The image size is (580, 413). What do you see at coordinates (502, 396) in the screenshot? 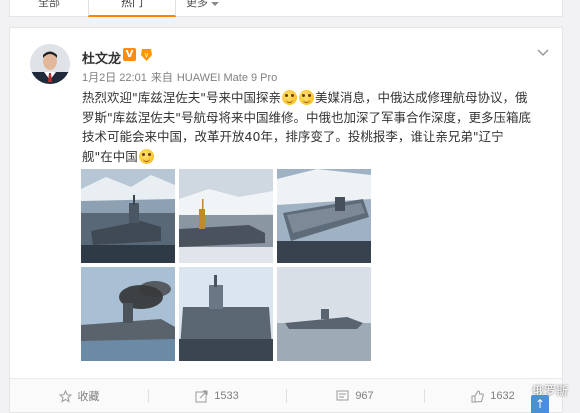
I see `like-count: 1632` at bounding box center [502, 396].